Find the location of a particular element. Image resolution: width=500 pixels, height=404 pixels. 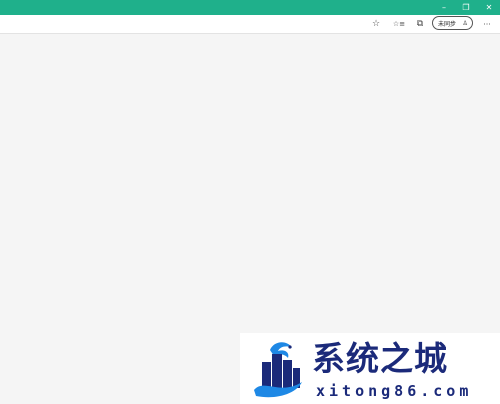

browser-toolbar: ☆ ☆≡ ⧉ 未同步 ♙ ··· is located at coordinates (250, 24).